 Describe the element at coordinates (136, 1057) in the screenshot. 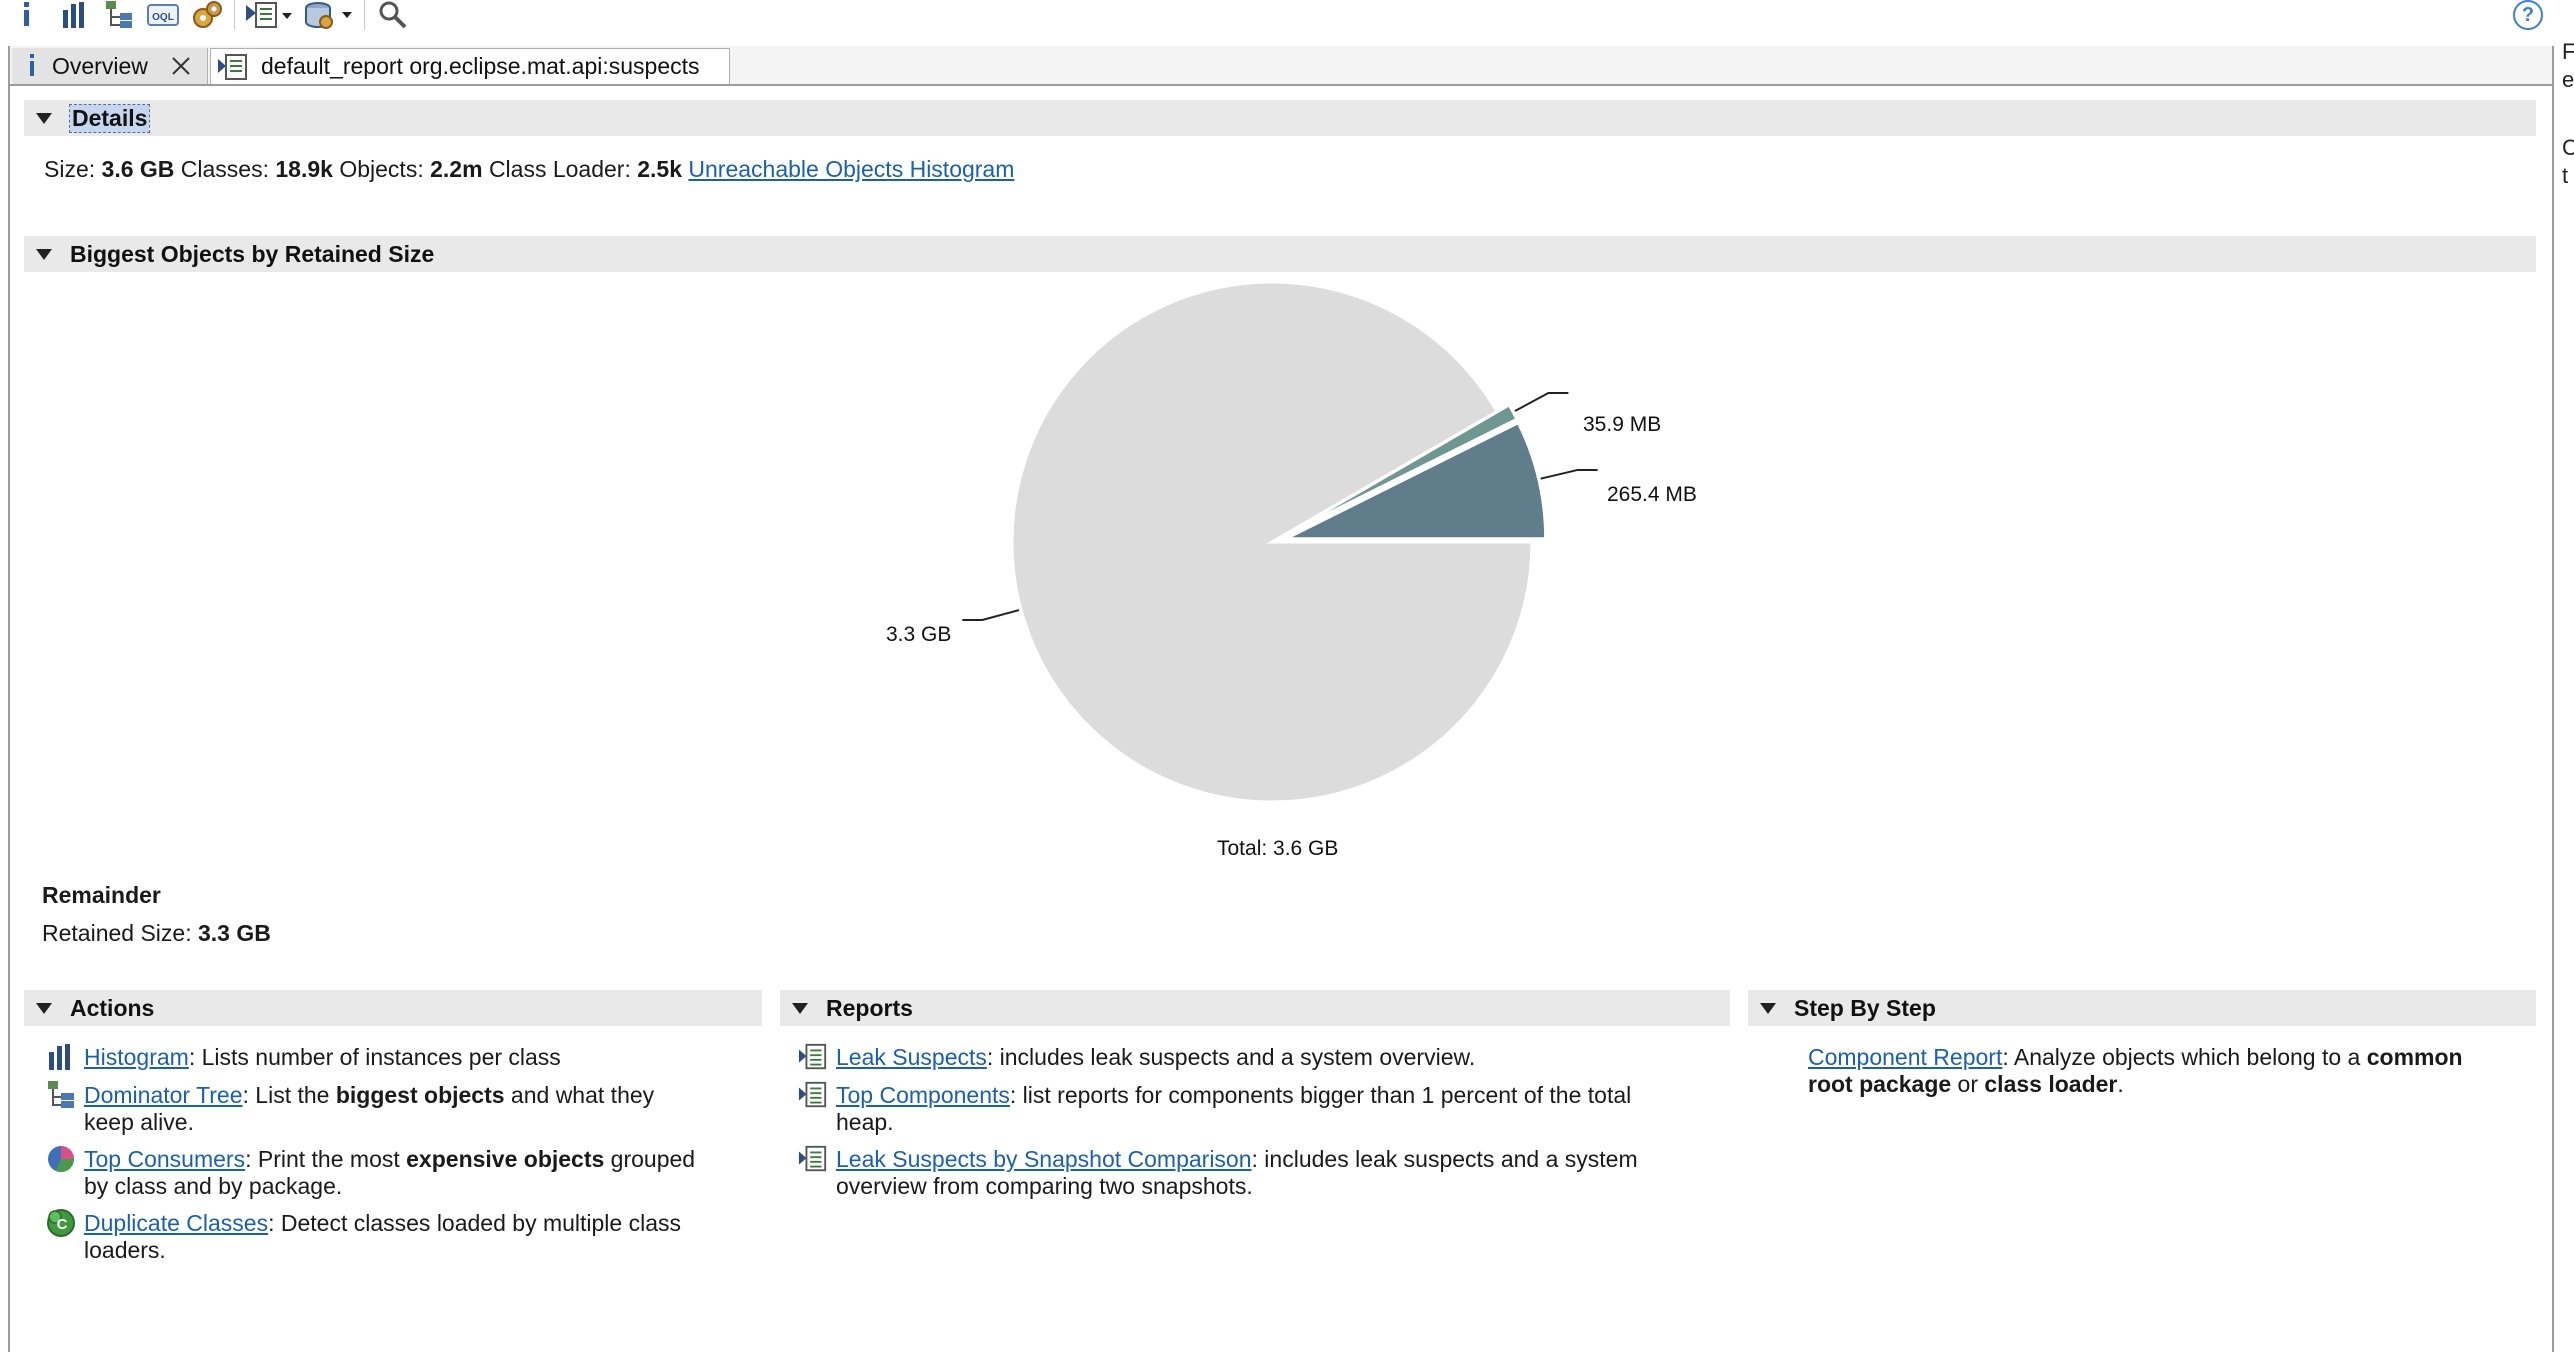

I see `histogram-link: Histogram` at that location.